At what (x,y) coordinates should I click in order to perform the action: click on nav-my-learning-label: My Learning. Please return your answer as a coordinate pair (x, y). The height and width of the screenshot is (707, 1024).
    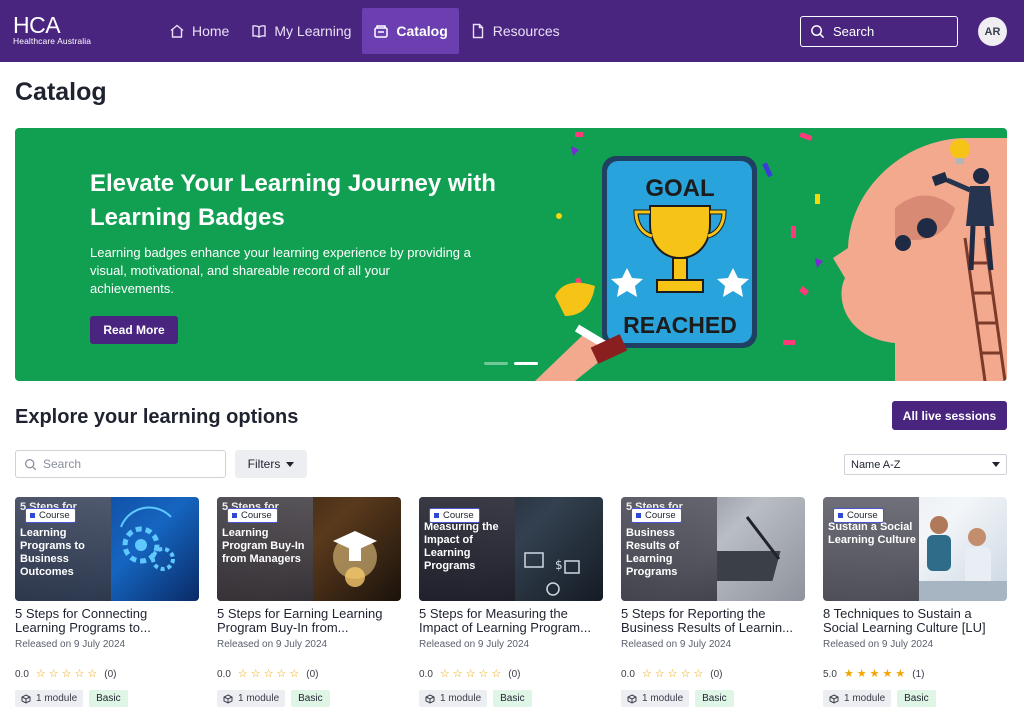
    Looking at the image, I should click on (313, 31).